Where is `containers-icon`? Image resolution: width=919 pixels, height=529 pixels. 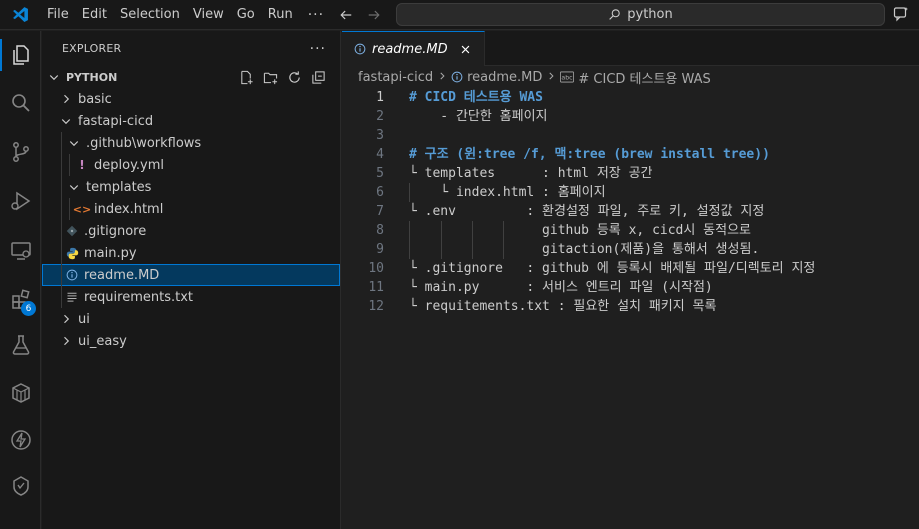 containers-icon is located at coordinates (20, 393).